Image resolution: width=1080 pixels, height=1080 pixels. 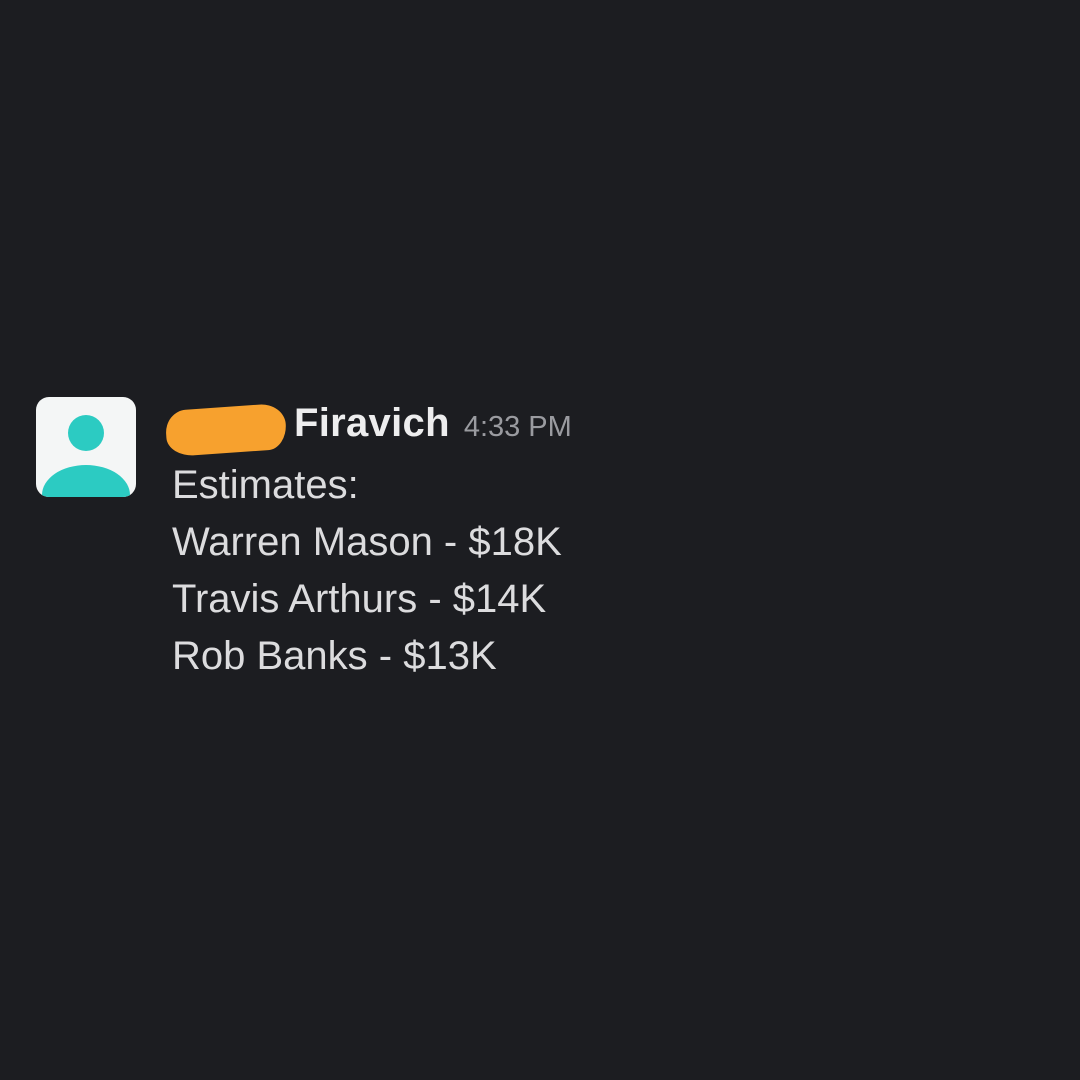 I want to click on message-line: Rob Banks - $13K, so click(x=334, y=656).